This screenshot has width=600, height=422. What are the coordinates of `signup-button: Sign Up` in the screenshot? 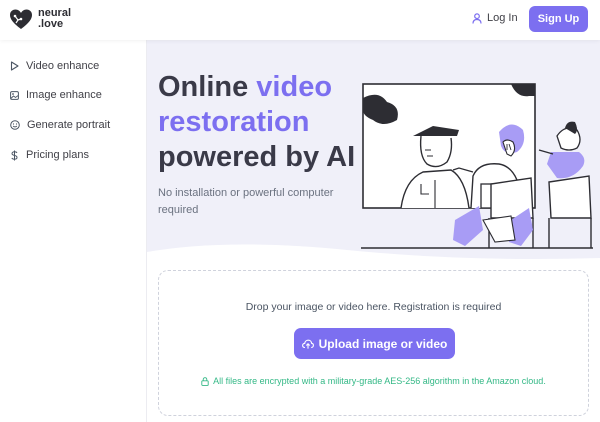 It's located at (558, 19).